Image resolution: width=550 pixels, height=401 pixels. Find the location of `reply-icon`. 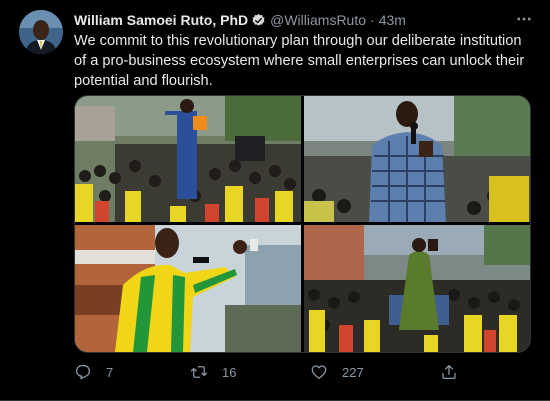

reply-icon is located at coordinates (83, 372).